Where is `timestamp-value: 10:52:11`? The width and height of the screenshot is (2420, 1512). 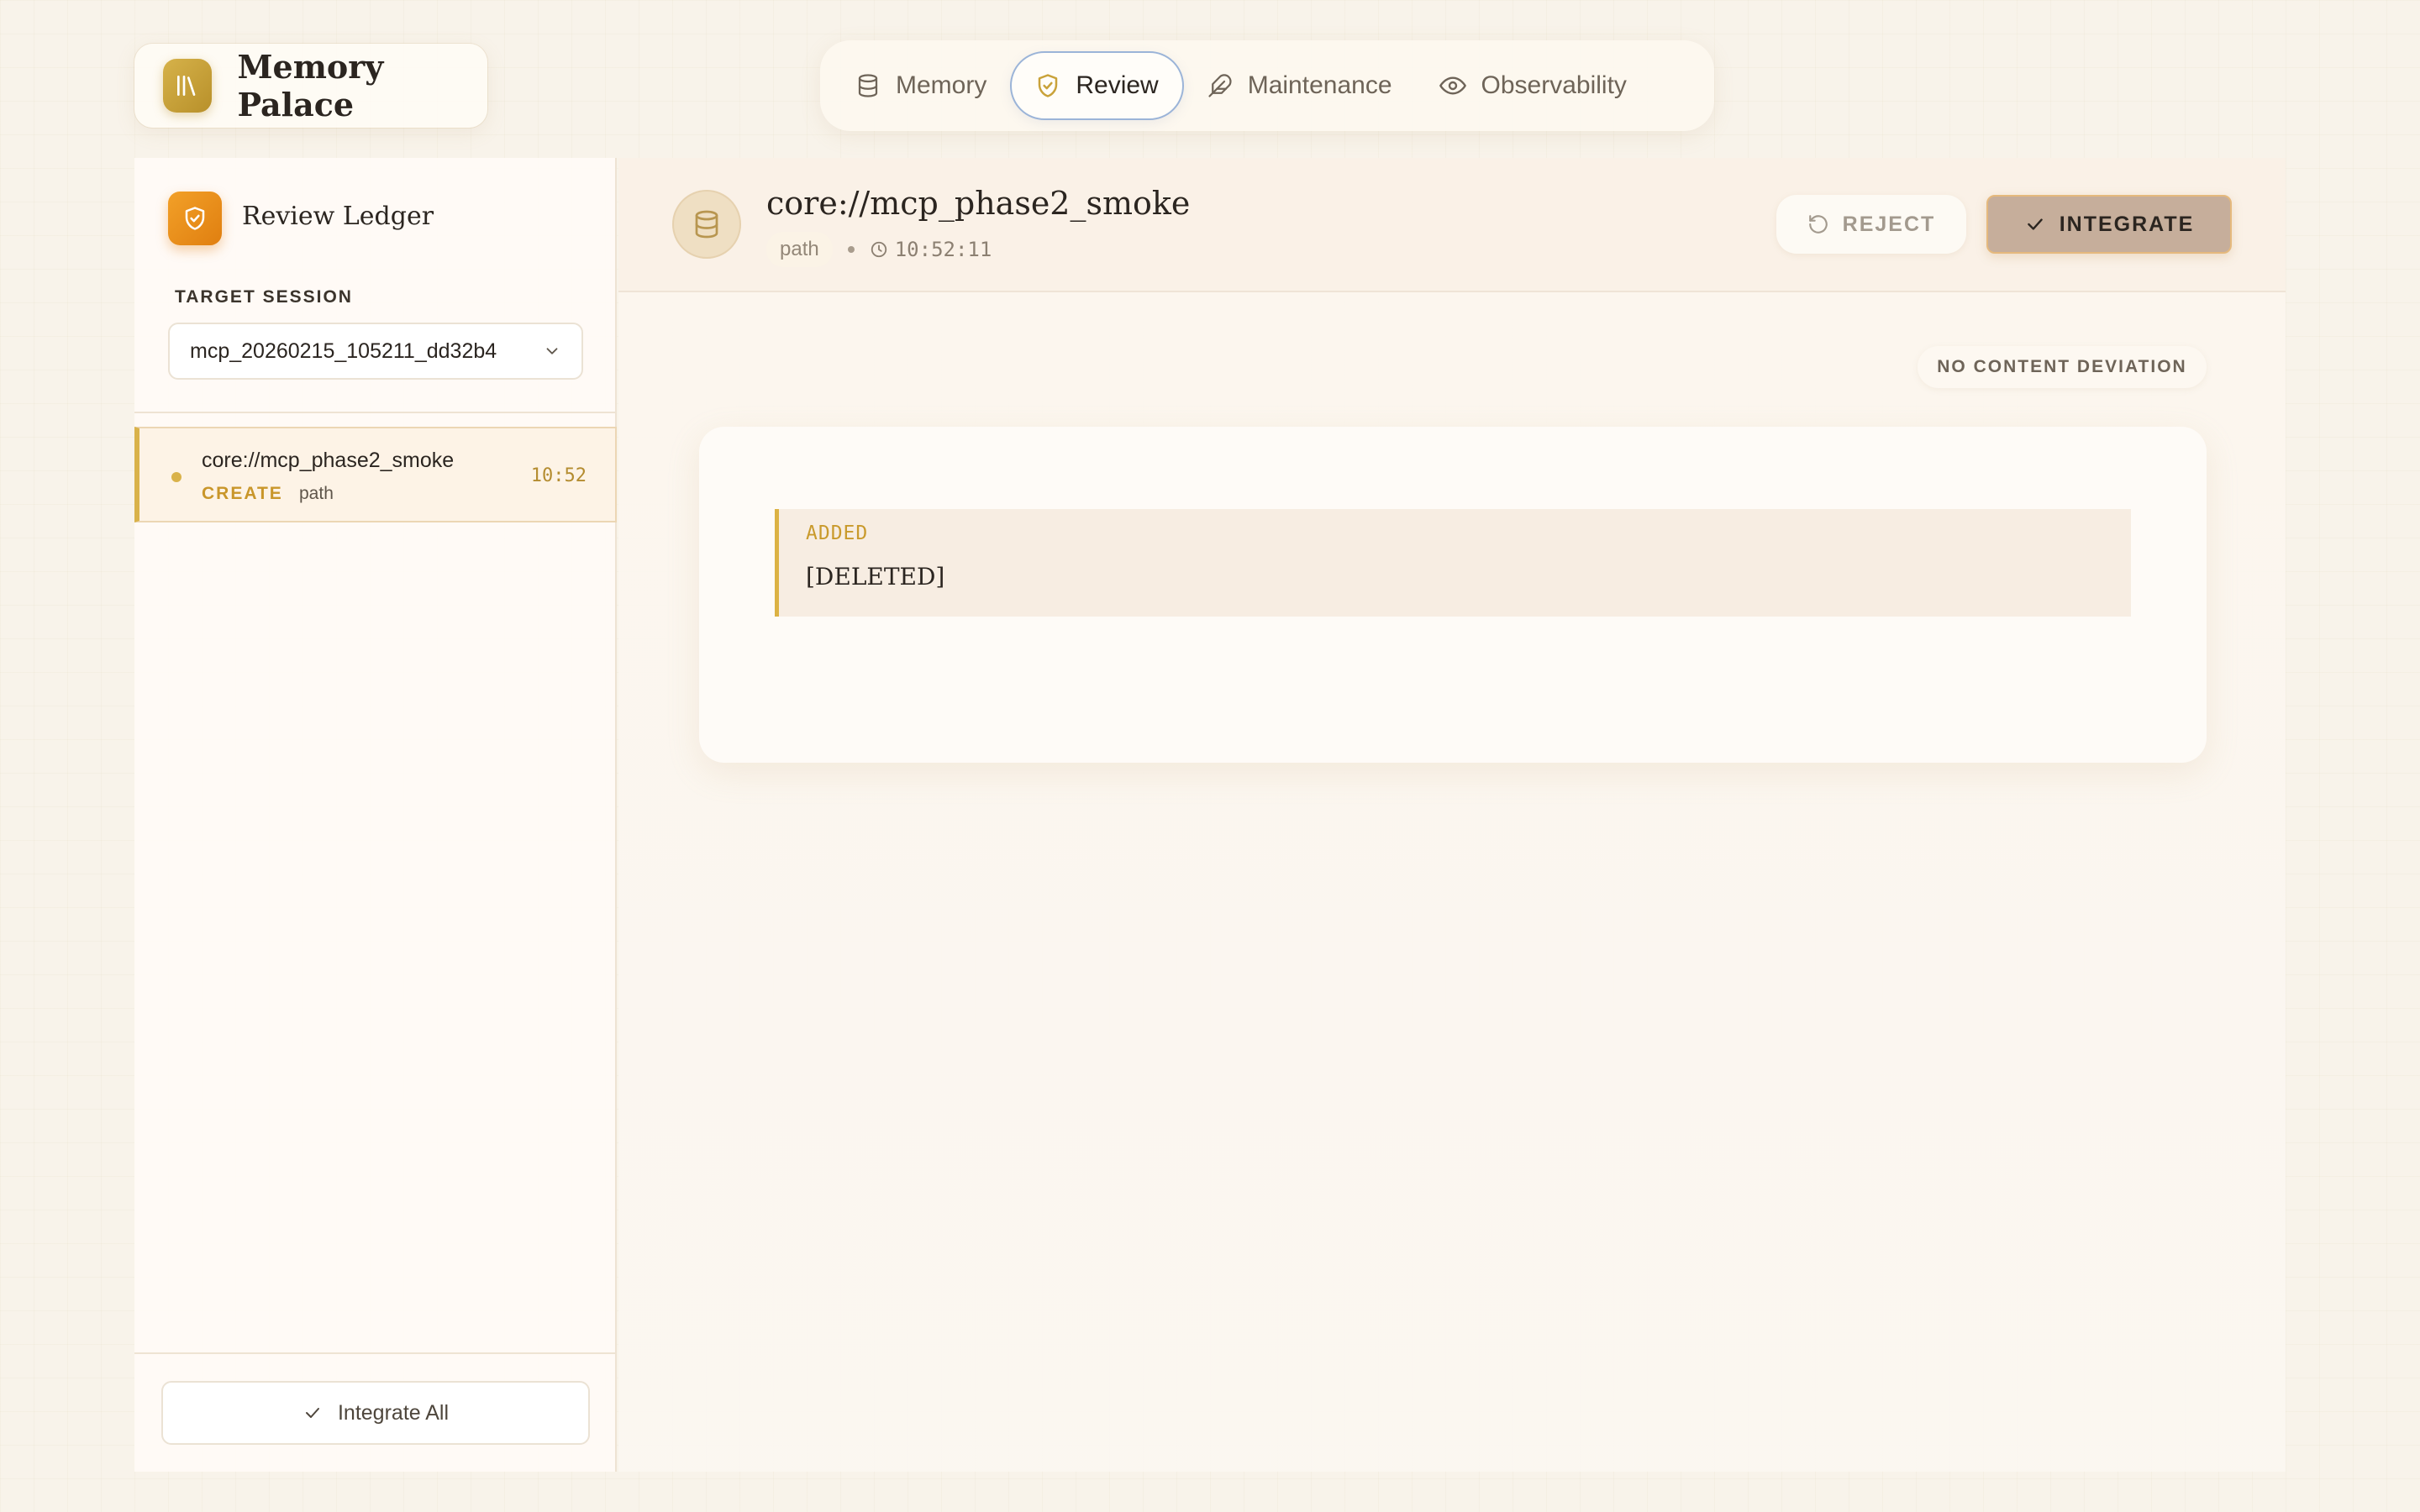
timestamp-value: 10:52:11 is located at coordinates (943, 249).